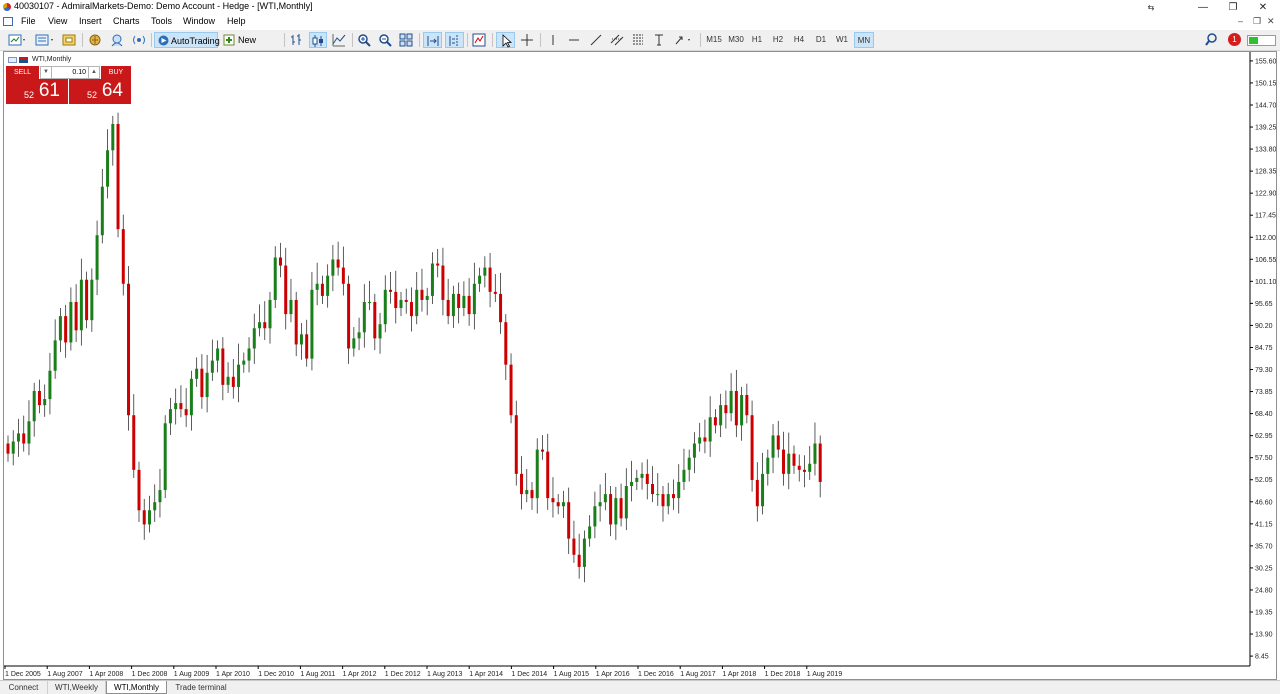 This screenshot has height=694, width=1280. What do you see at coordinates (24, 687) in the screenshot?
I see `tab-connect: Connect` at bounding box center [24, 687].